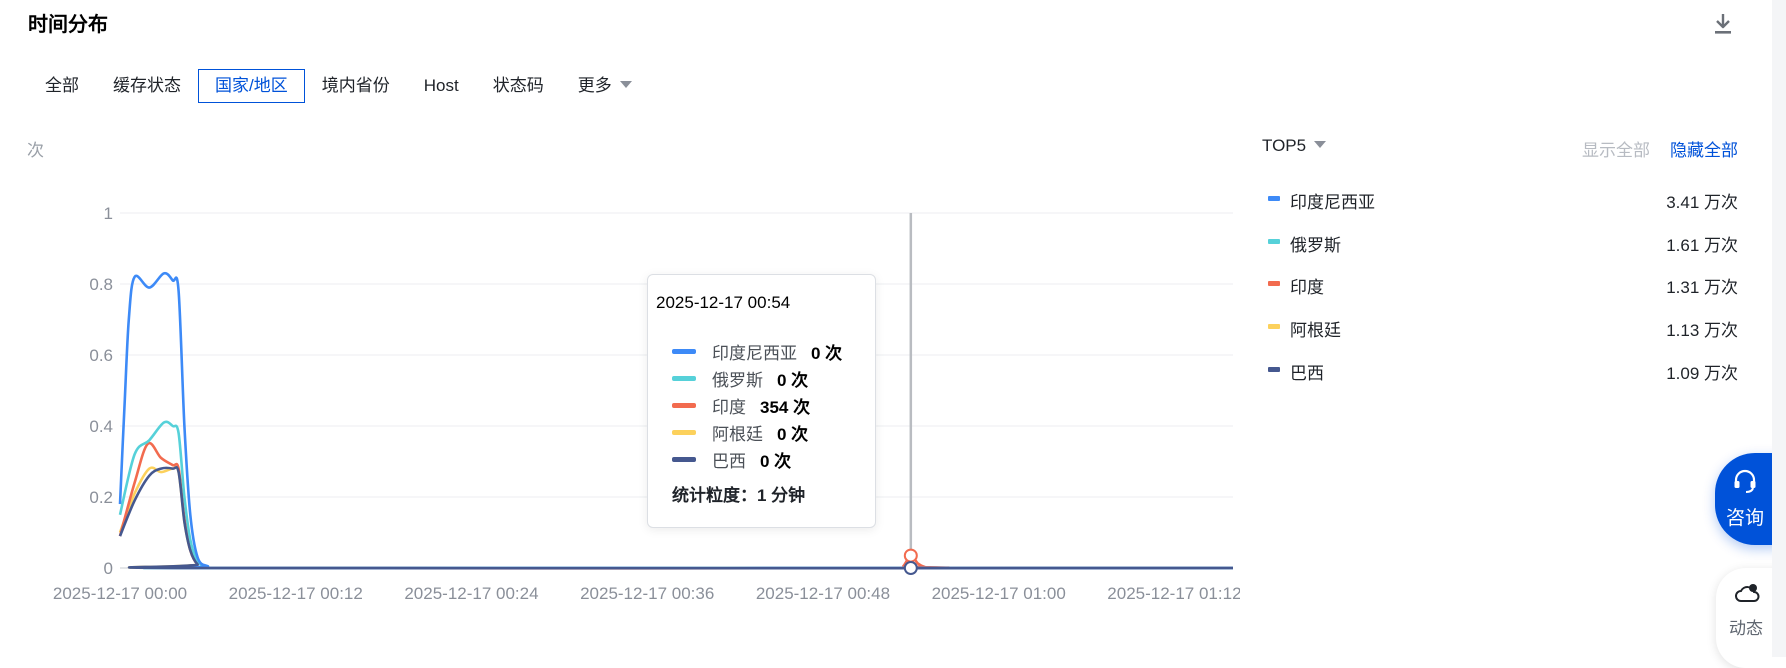 The image size is (1786, 668). I want to click on tab-label: 状态码, so click(518, 85).